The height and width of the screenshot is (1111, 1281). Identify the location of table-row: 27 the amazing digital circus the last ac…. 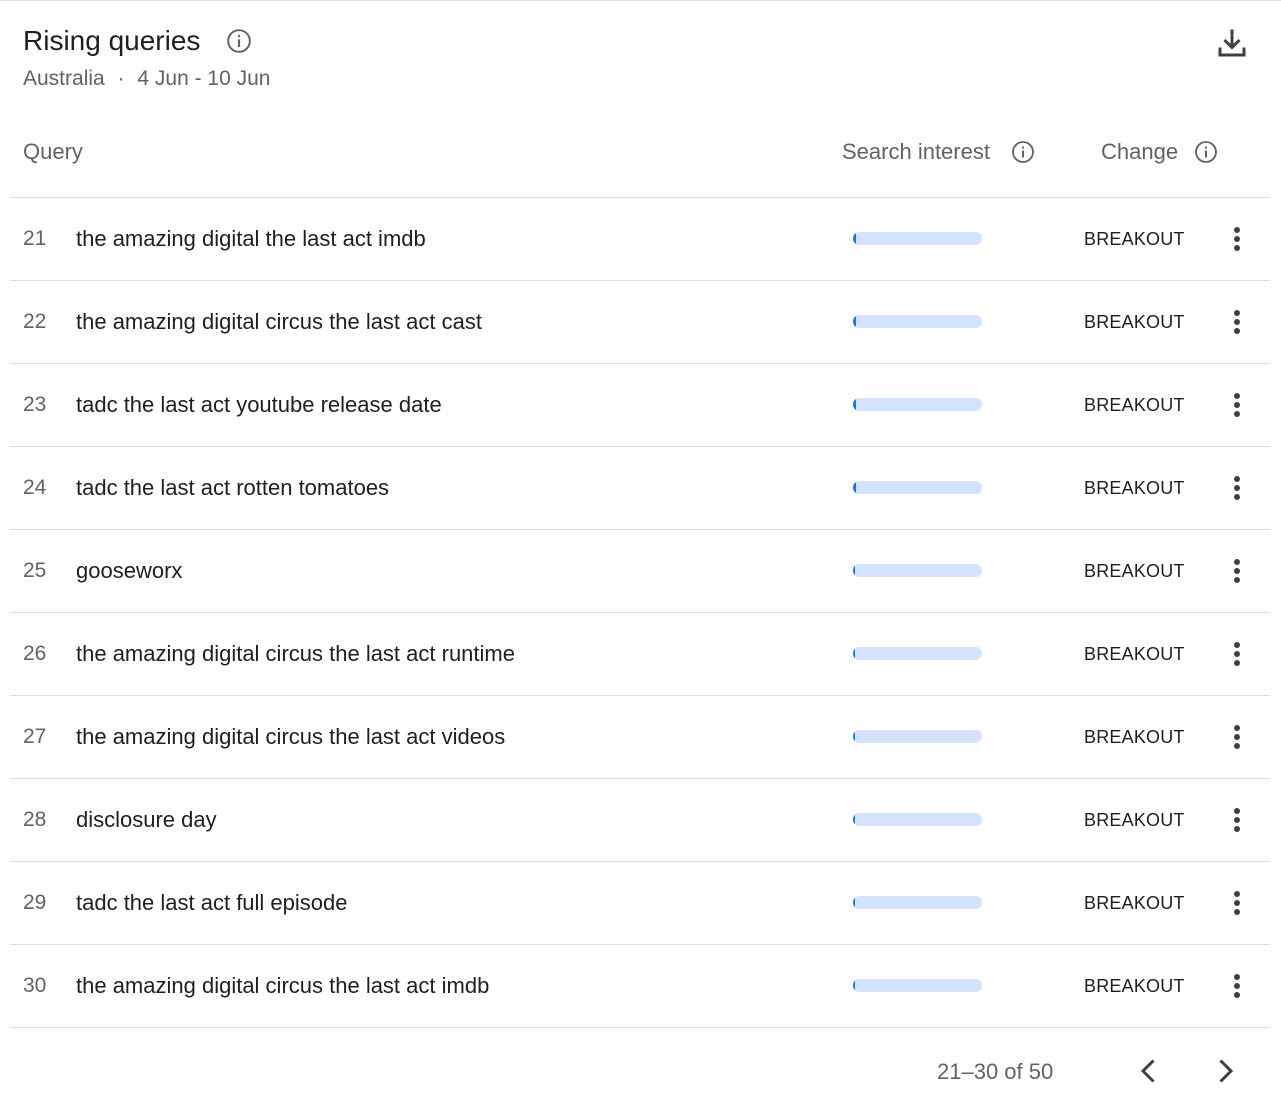
(640, 737).